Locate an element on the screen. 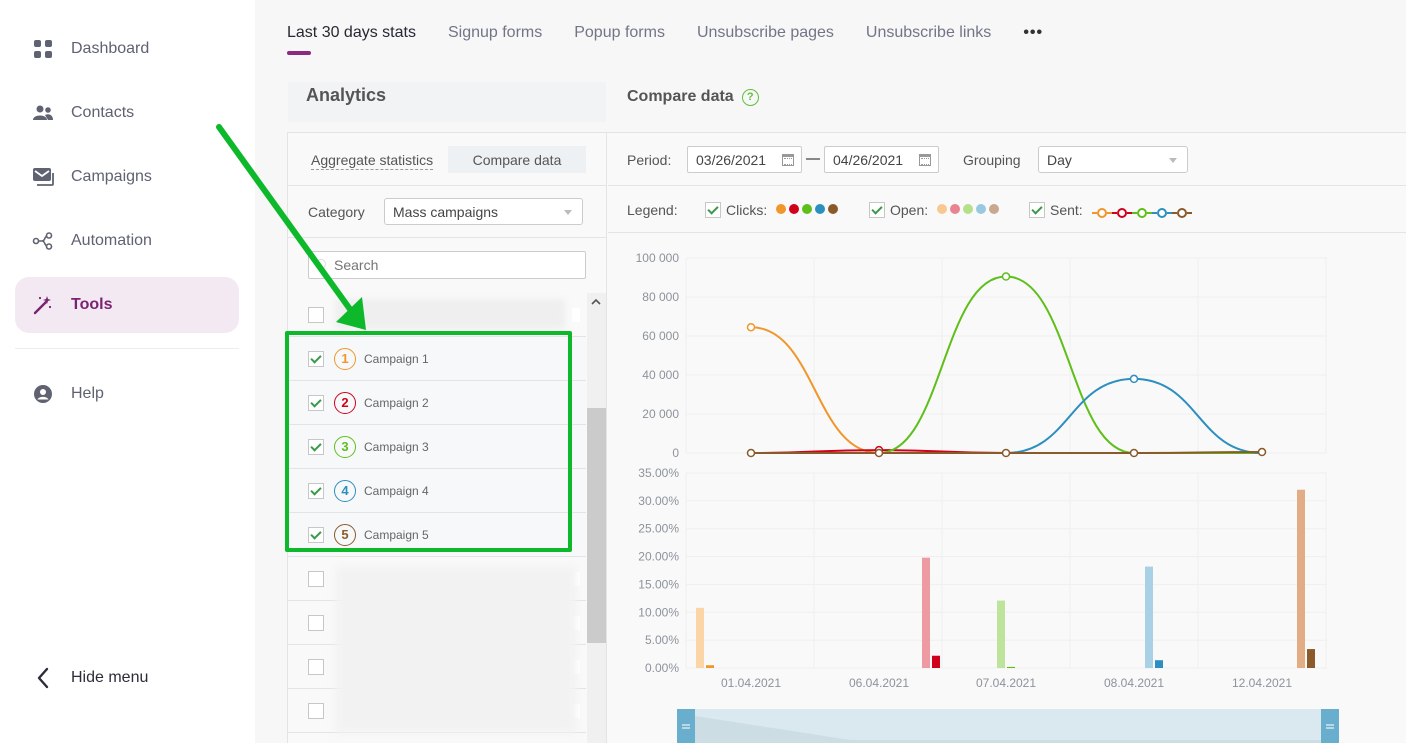 Image resolution: width=1406 pixels, height=743 pixels. navigator-left-handle is located at coordinates (686, 726).